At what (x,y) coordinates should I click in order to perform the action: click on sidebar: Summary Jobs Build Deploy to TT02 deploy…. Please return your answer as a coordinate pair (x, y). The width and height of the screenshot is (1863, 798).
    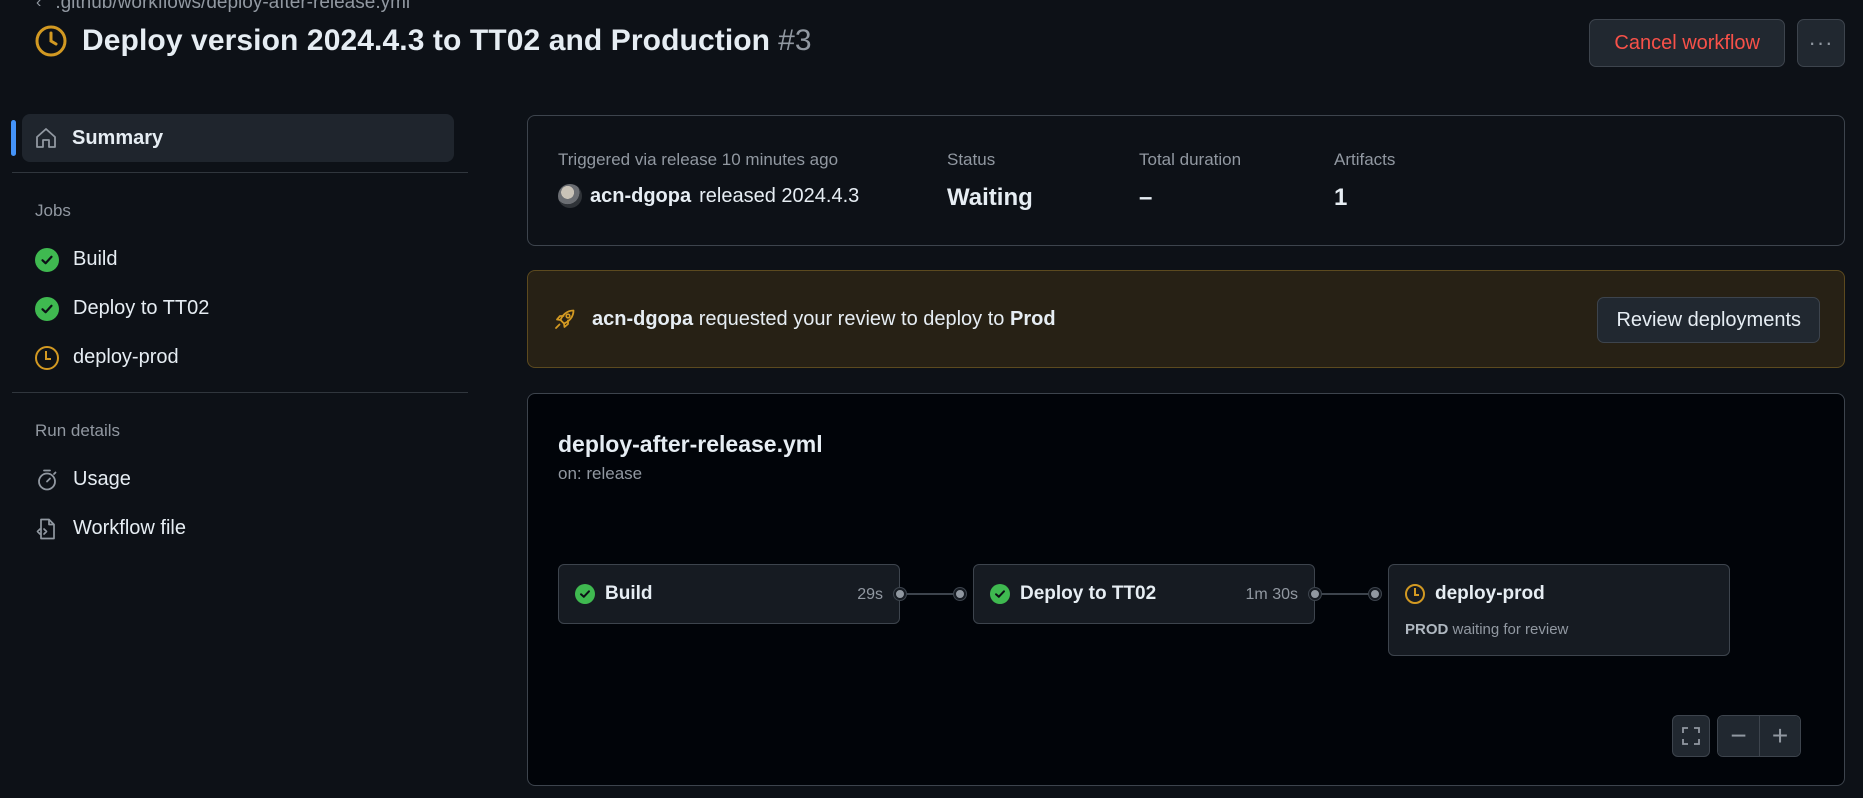
    Looking at the image, I should click on (234, 333).